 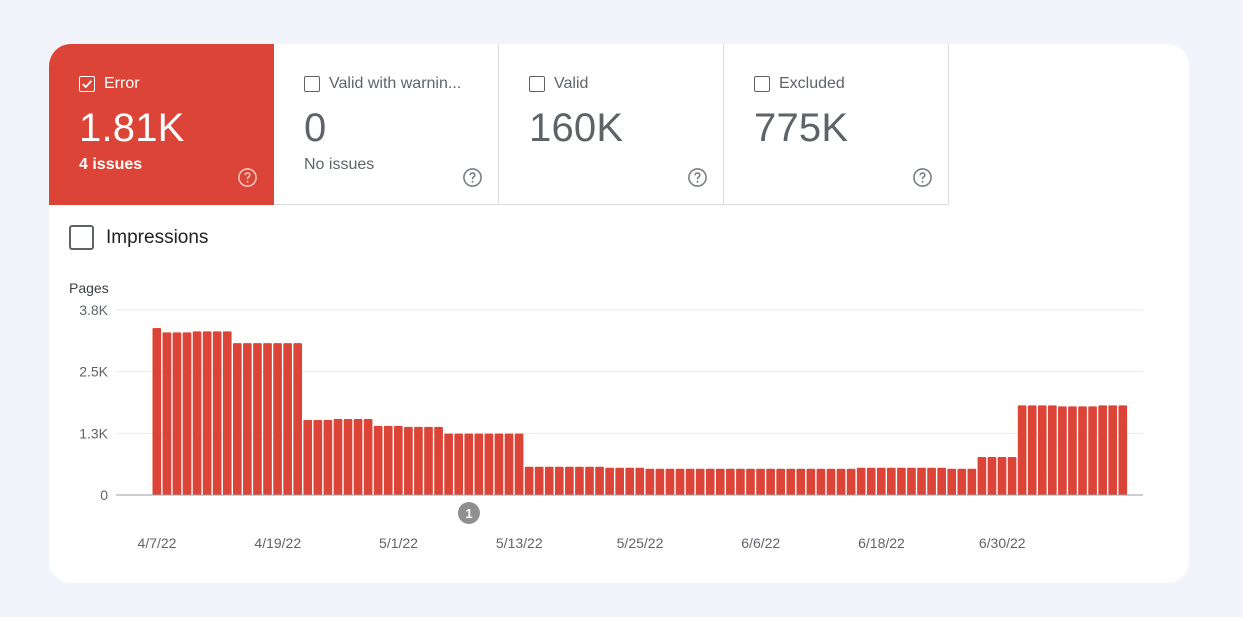 What do you see at coordinates (89, 288) in the screenshot?
I see `y-axis-label: Pages` at bounding box center [89, 288].